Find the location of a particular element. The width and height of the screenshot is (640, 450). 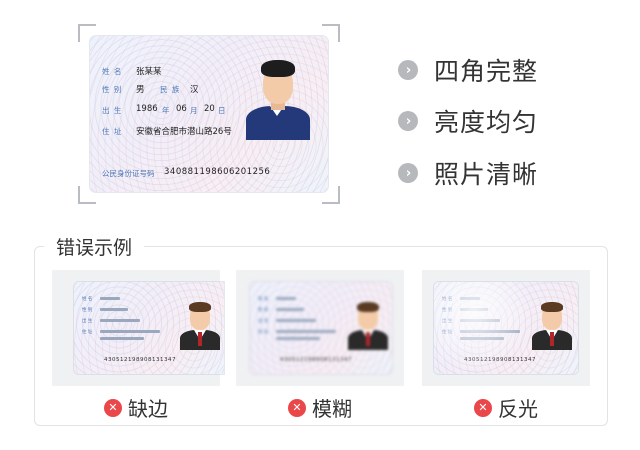

birth-month-unit: 月 is located at coordinates (194, 110).